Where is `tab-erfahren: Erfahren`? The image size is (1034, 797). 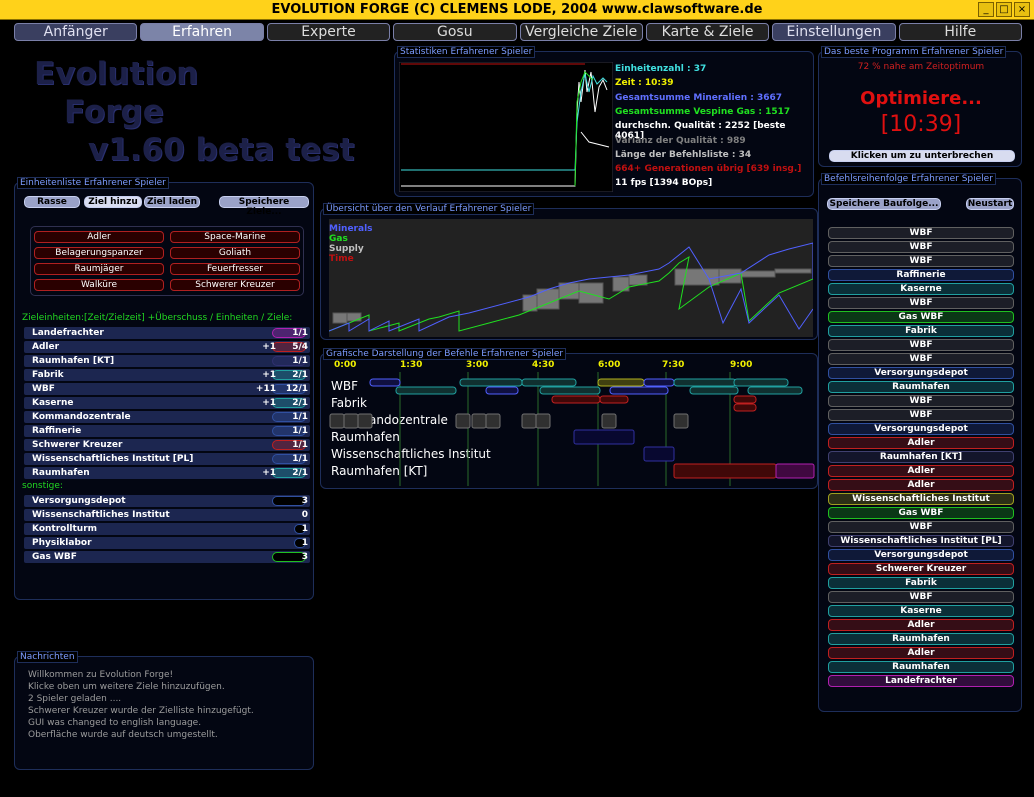 tab-erfahren: Erfahren is located at coordinates (202, 32).